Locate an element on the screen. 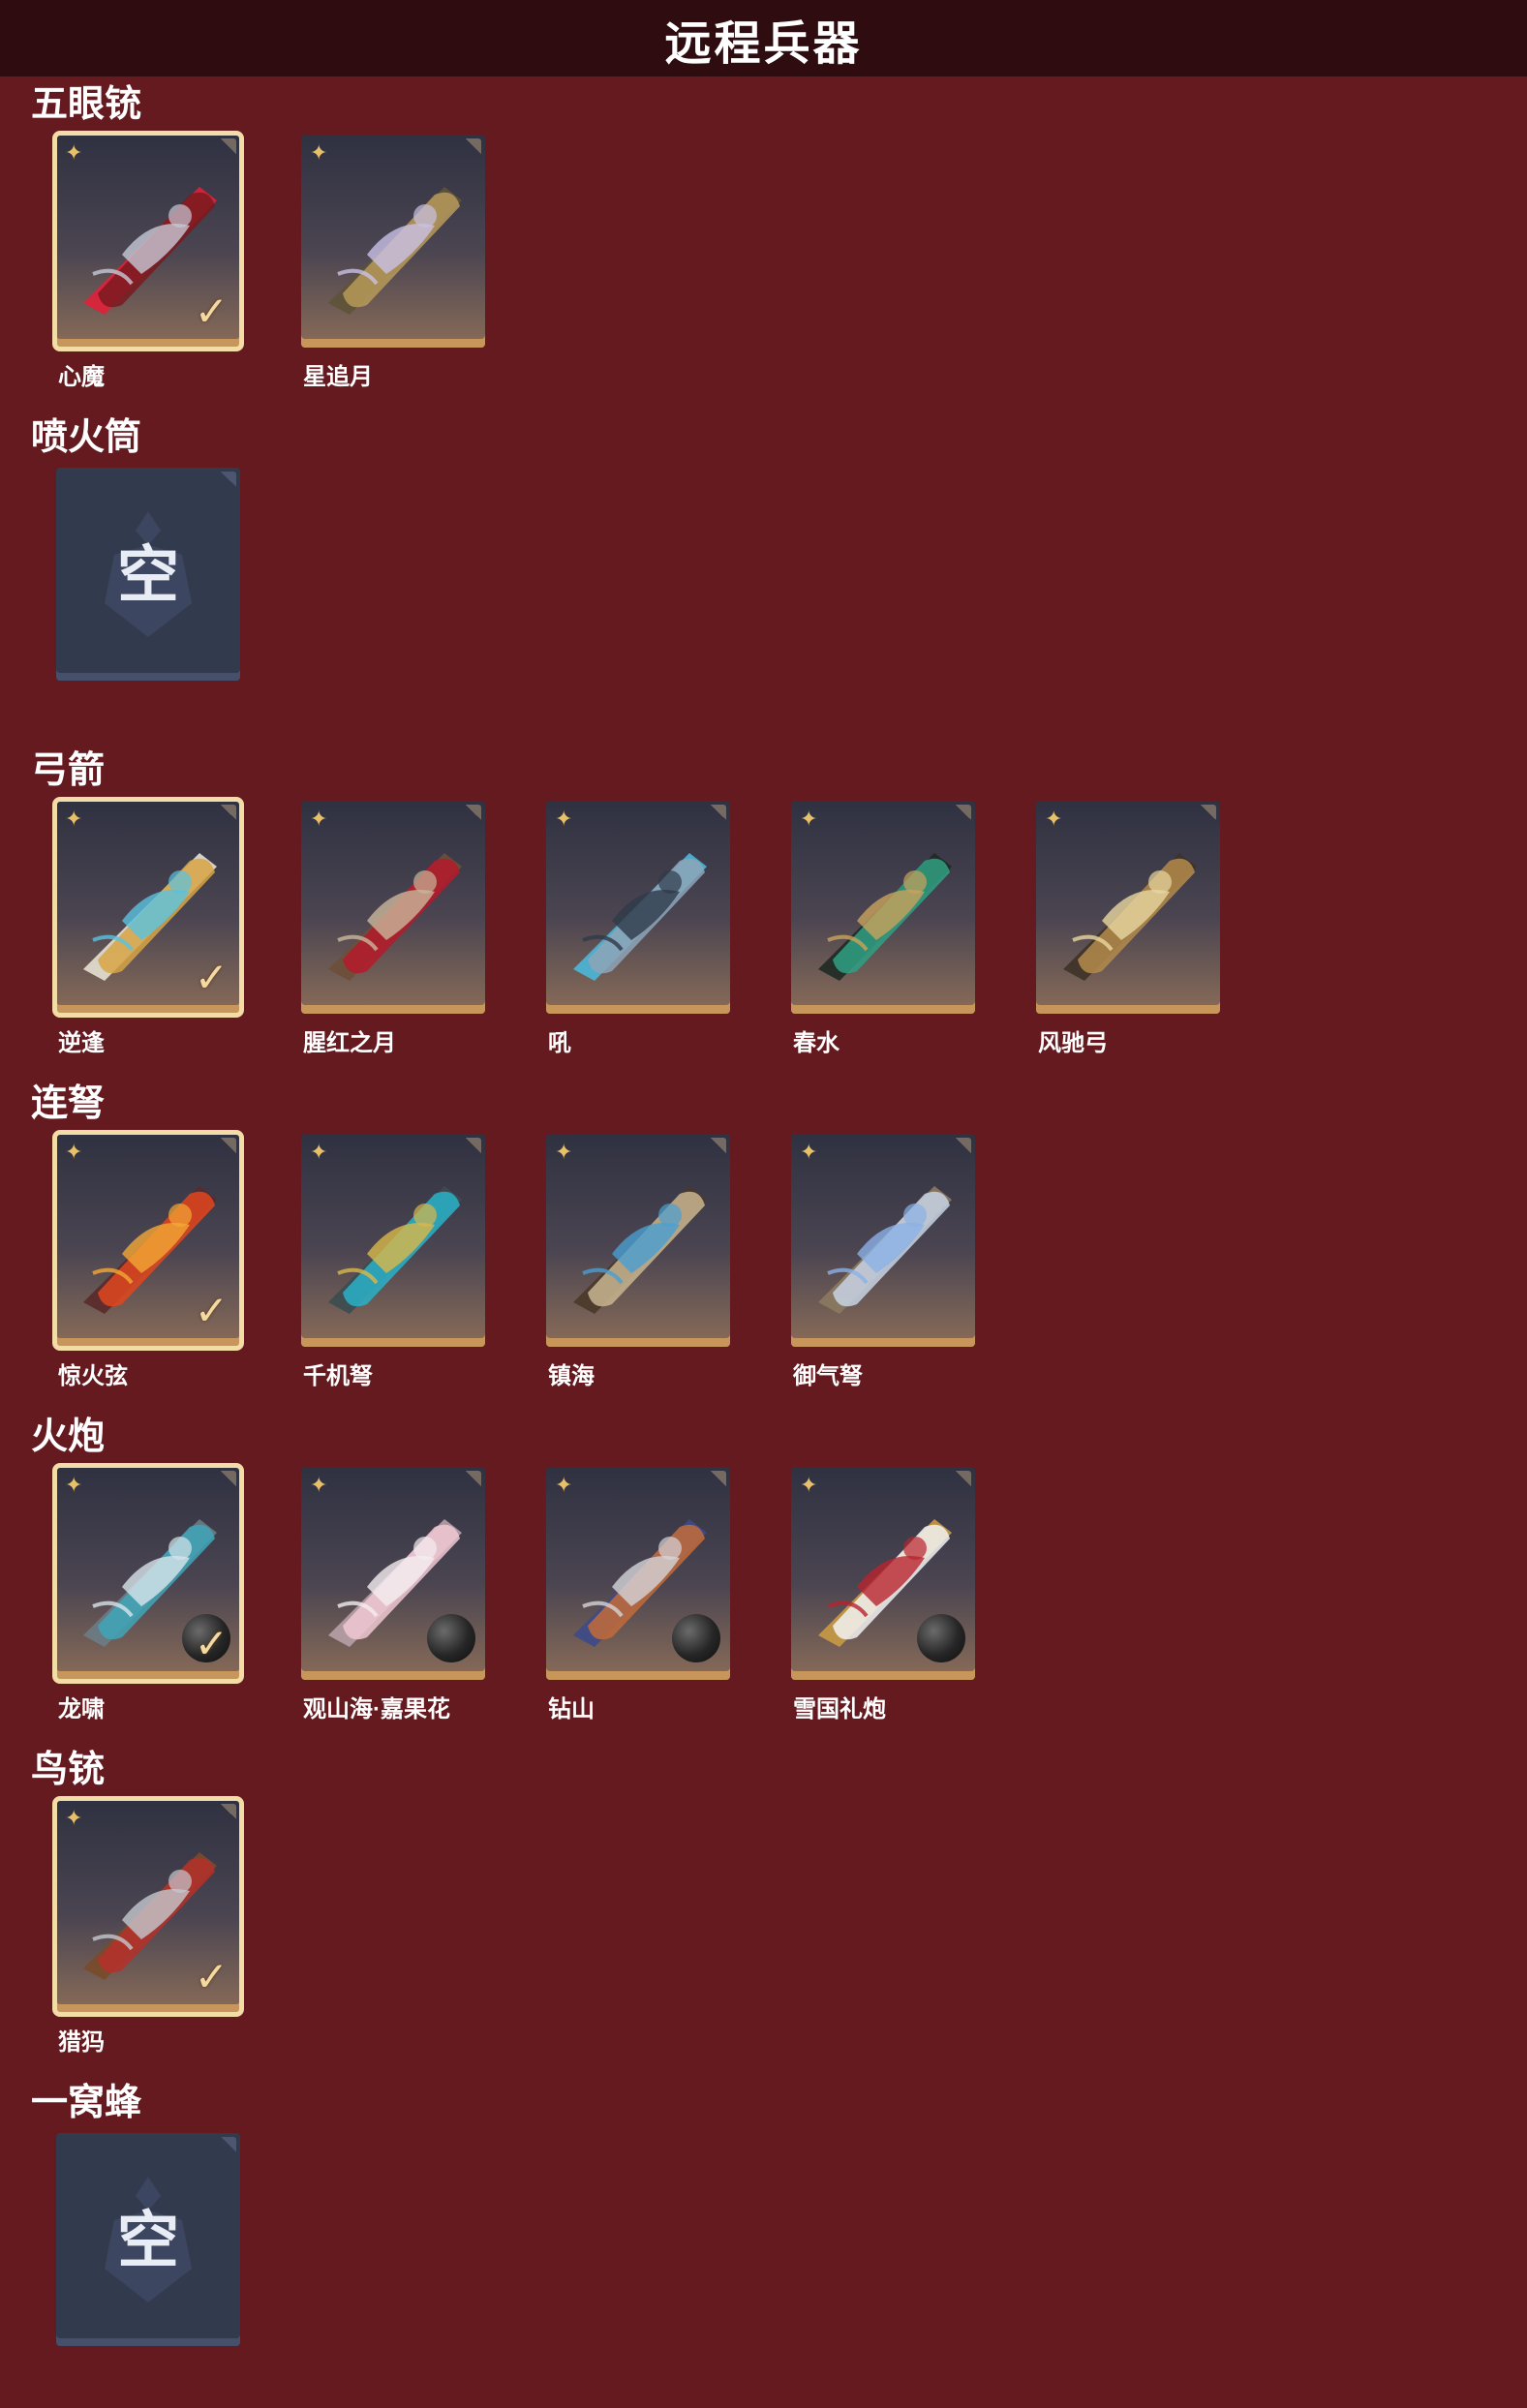 The height and width of the screenshot is (2408, 1527). section-title: 连弩 is located at coordinates (69, 1103).